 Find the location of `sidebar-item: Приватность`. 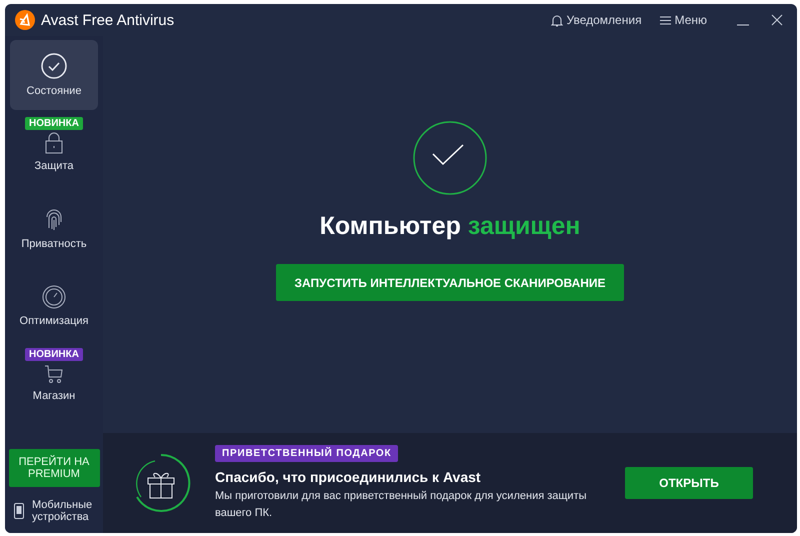

sidebar-item: Приватность is located at coordinates (54, 229).